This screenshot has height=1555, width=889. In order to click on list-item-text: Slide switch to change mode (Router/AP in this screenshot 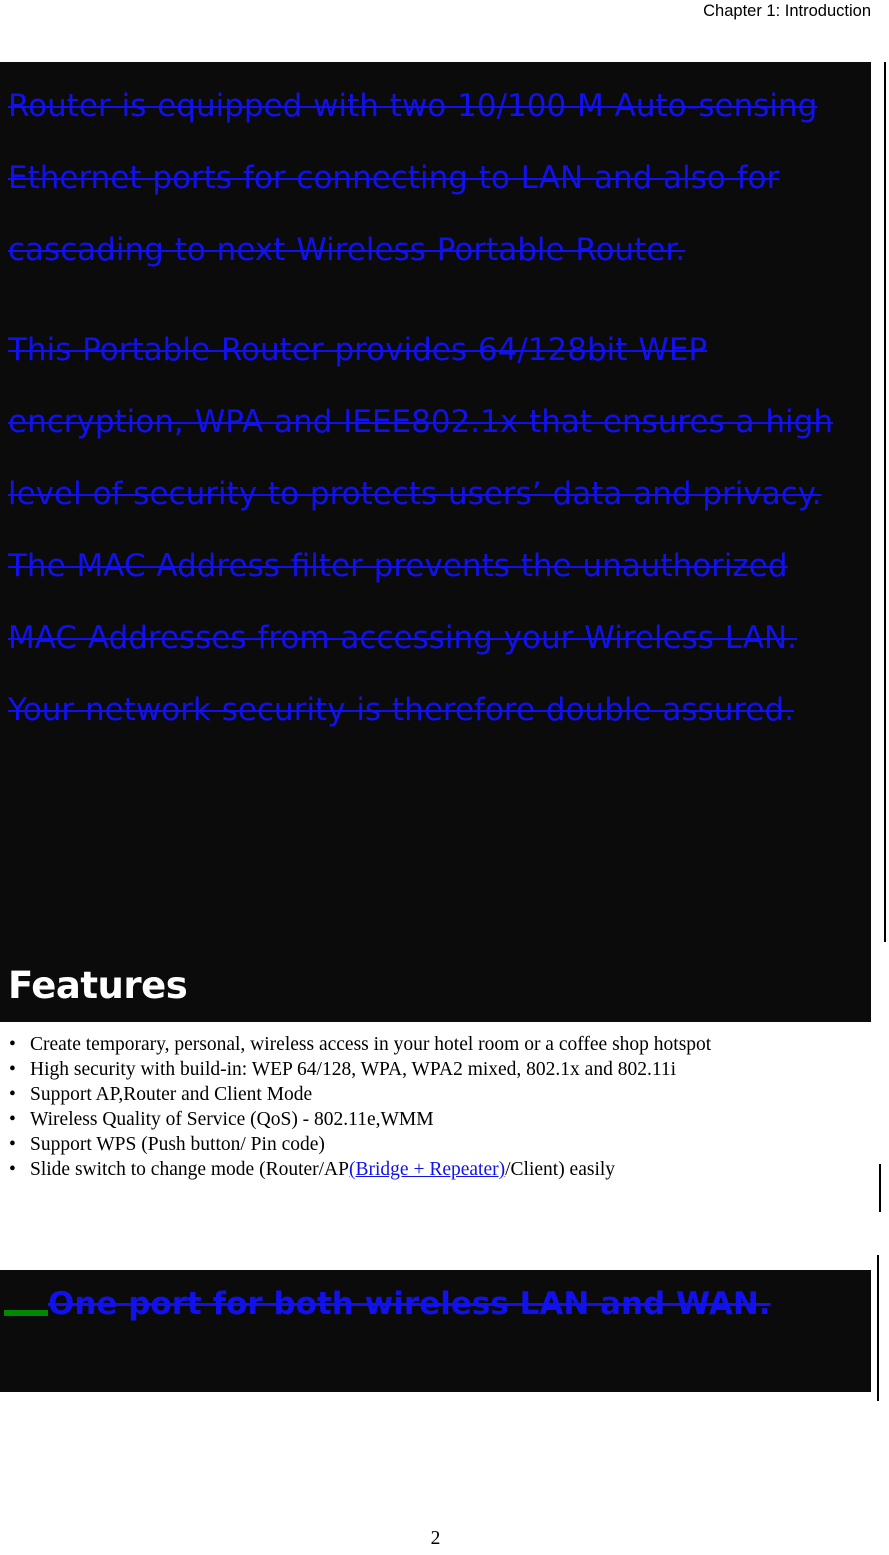, I will do `click(189, 1169)`.